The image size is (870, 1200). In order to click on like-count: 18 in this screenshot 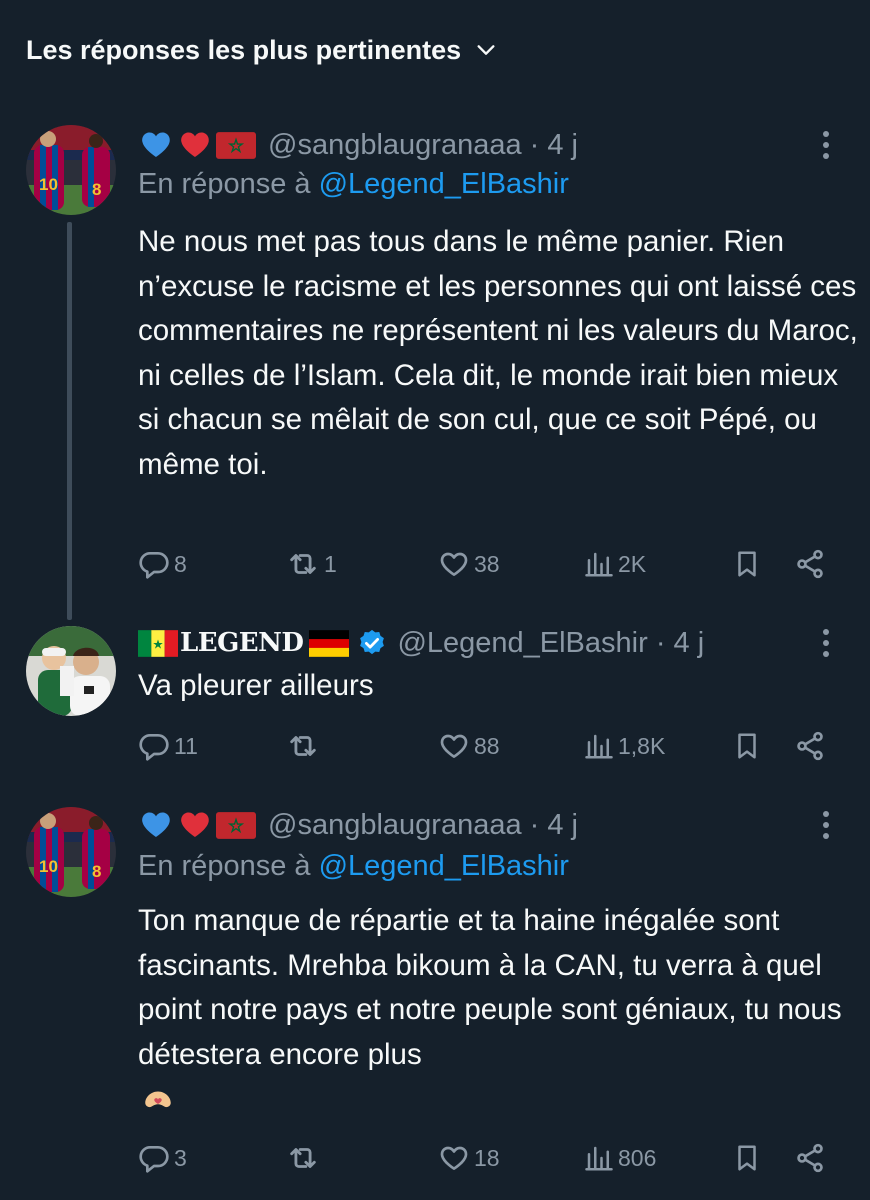, I will do `click(487, 1157)`.